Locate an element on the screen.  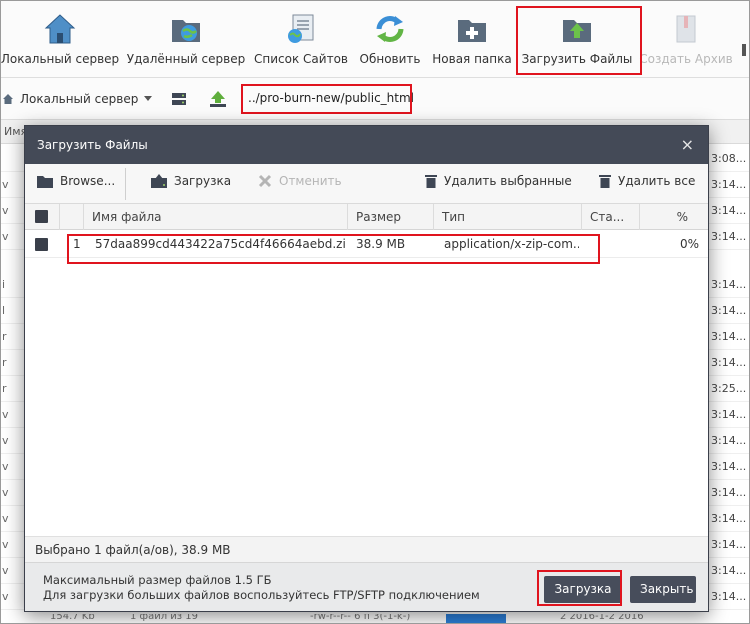
upload-button: Загрузка is located at coordinates (583, 589).